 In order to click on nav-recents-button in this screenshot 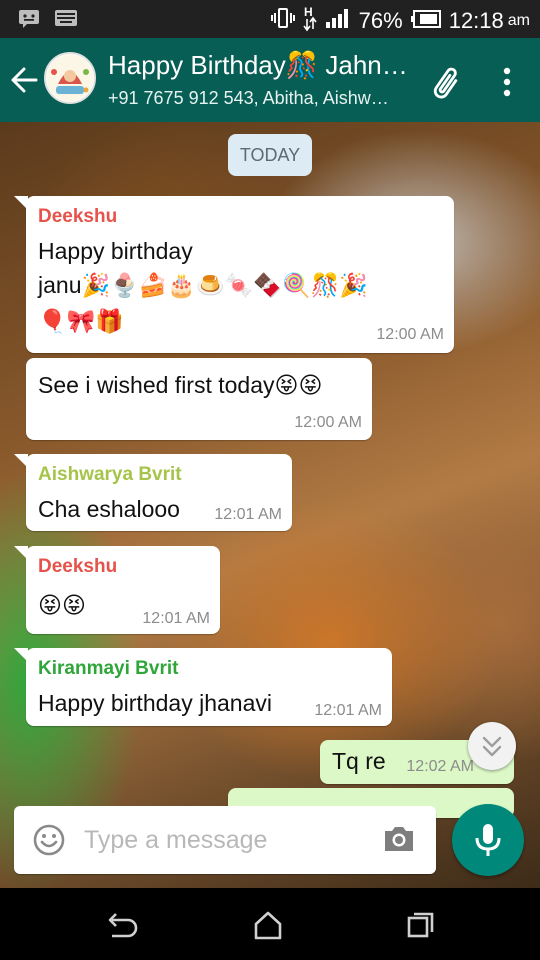, I will do `click(420, 925)`.